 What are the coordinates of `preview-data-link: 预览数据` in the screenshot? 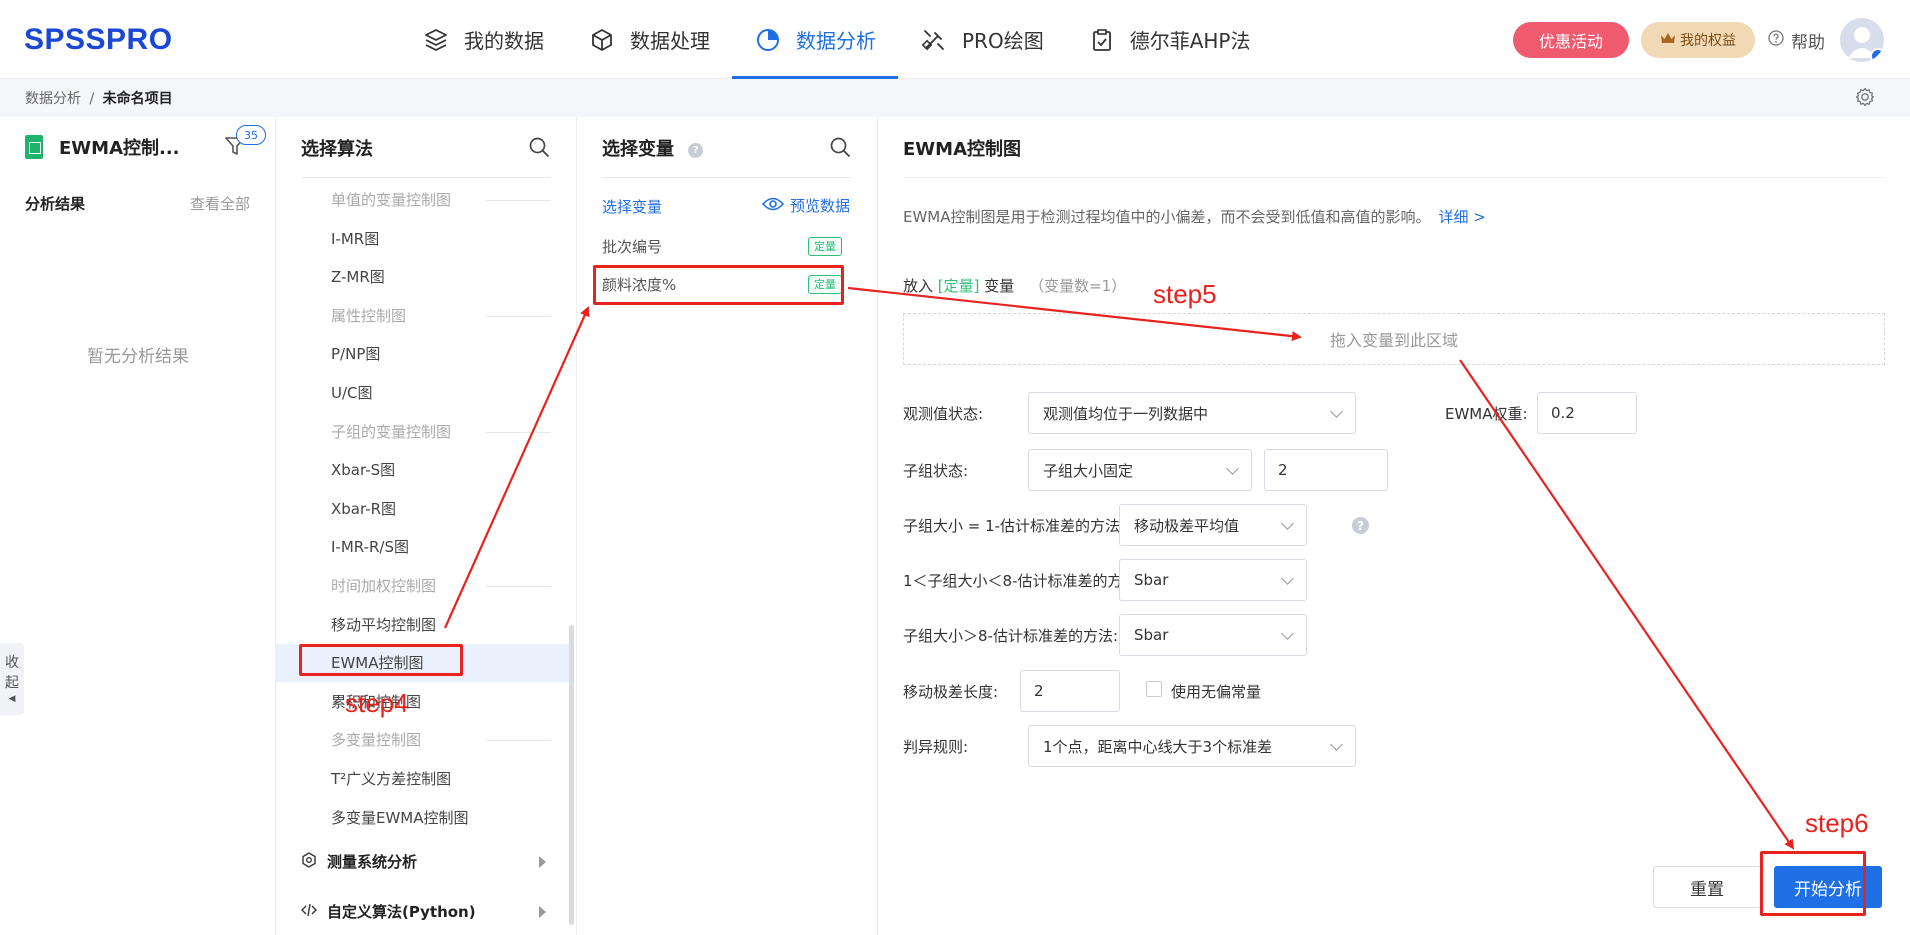 It's located at (806, 205).